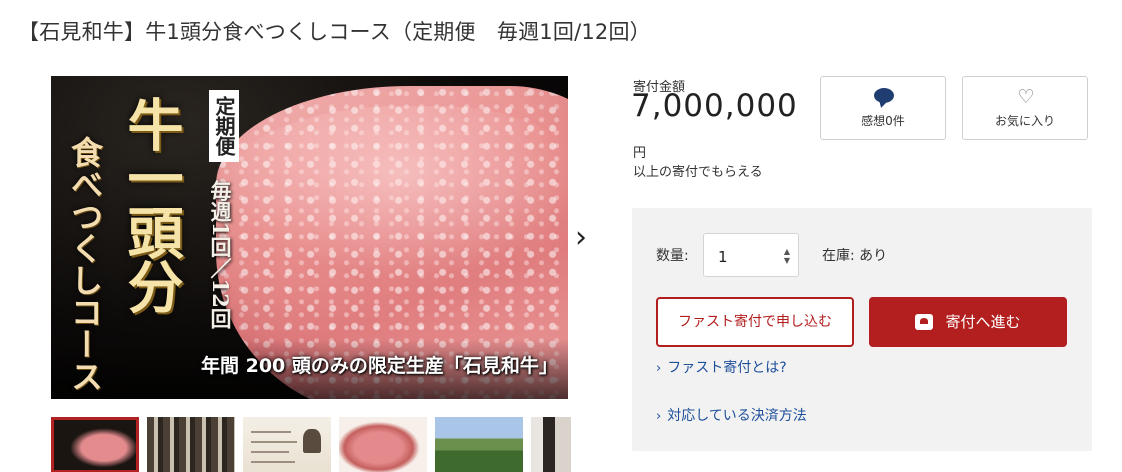  I want to click on quantity-value: 1, so click(723, 257).